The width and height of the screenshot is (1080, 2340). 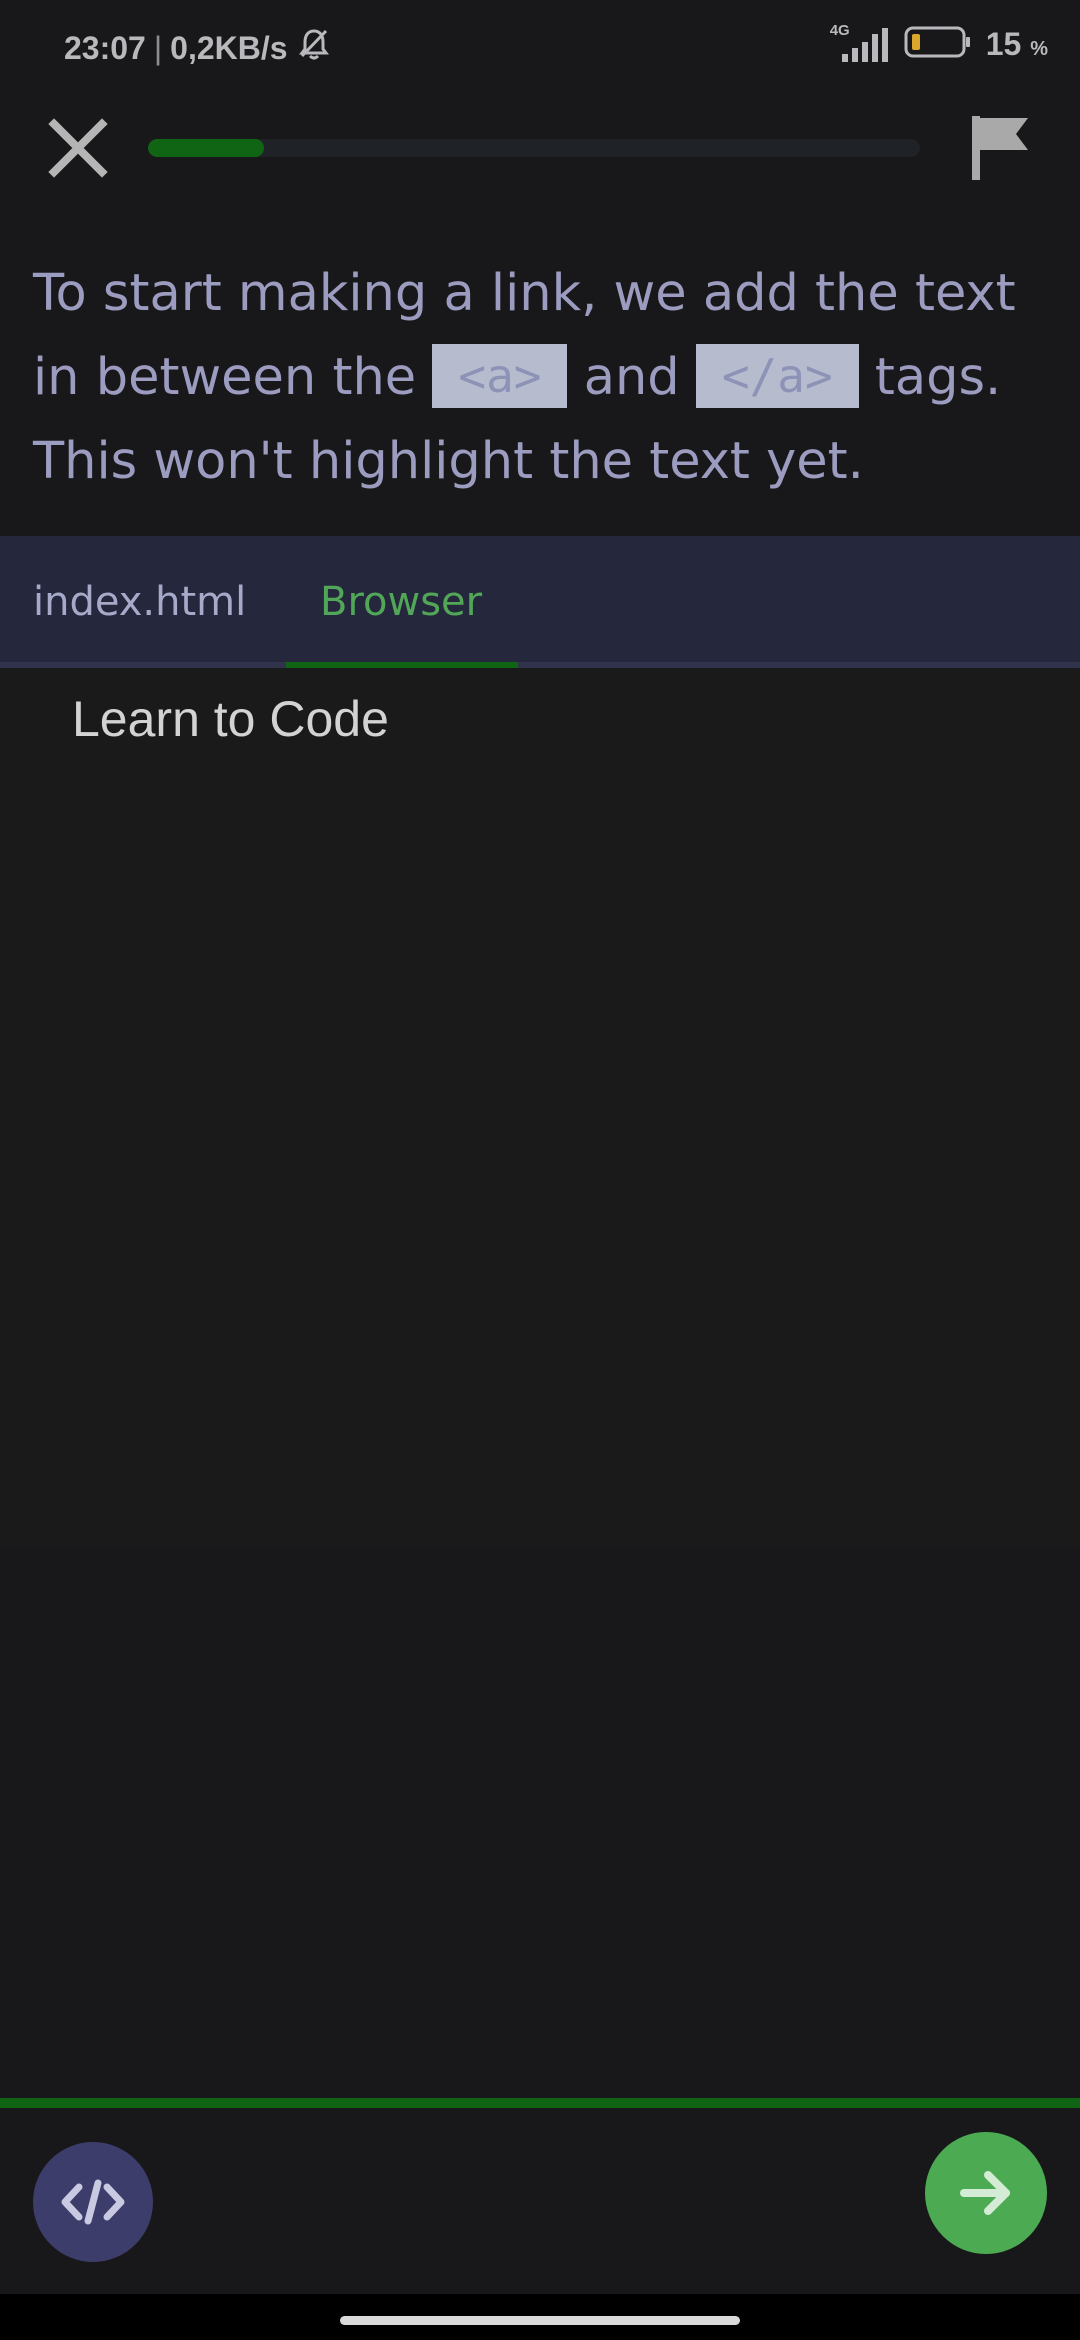 What do you see at coordinates (777, 376) in the screenshot?
I see `code-chip-close-tag: </a>` at bounding box center [777, 376].